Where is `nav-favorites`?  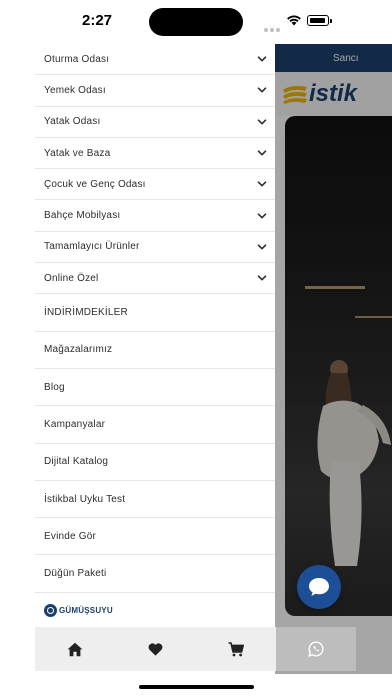
nav-favorites is located at coordinates (155, 649).